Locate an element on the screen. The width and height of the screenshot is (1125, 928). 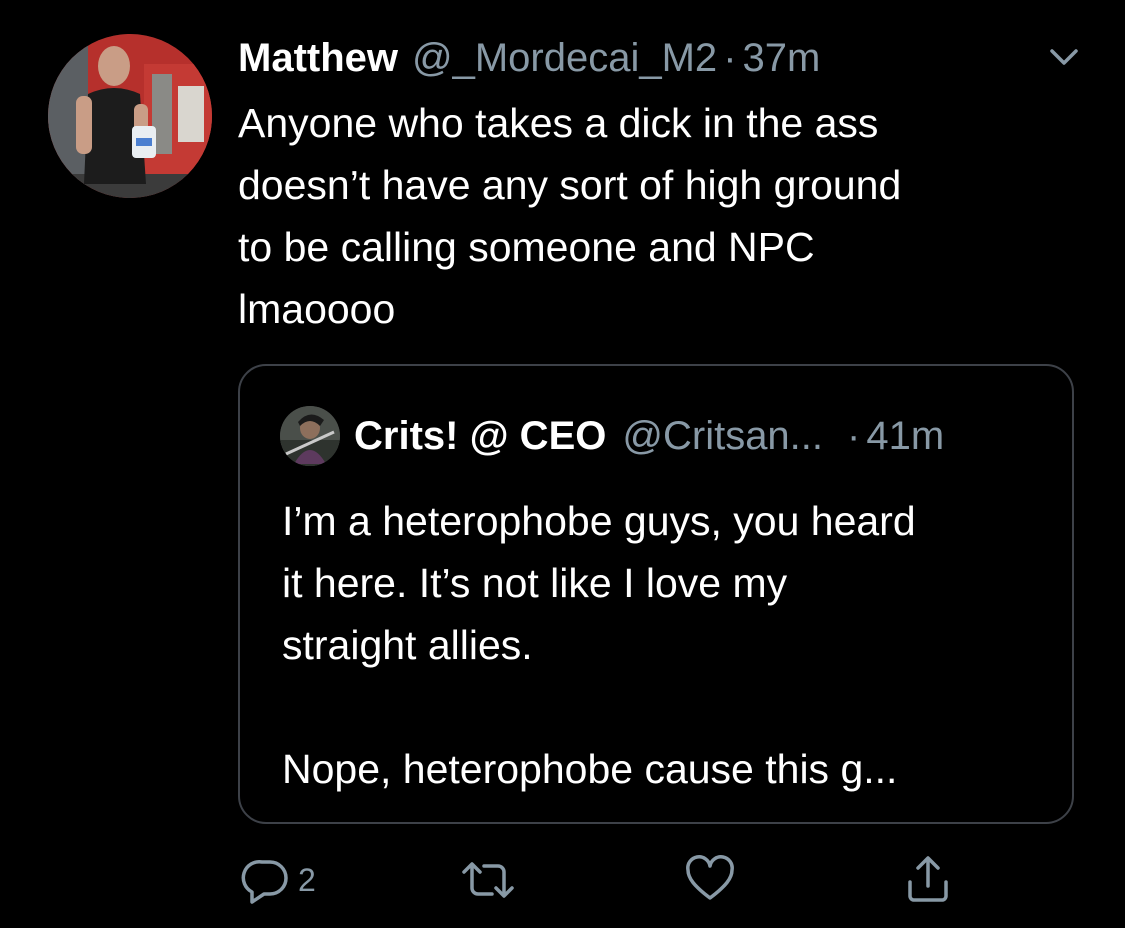
retweet-button is located at coordinates (488, 880).